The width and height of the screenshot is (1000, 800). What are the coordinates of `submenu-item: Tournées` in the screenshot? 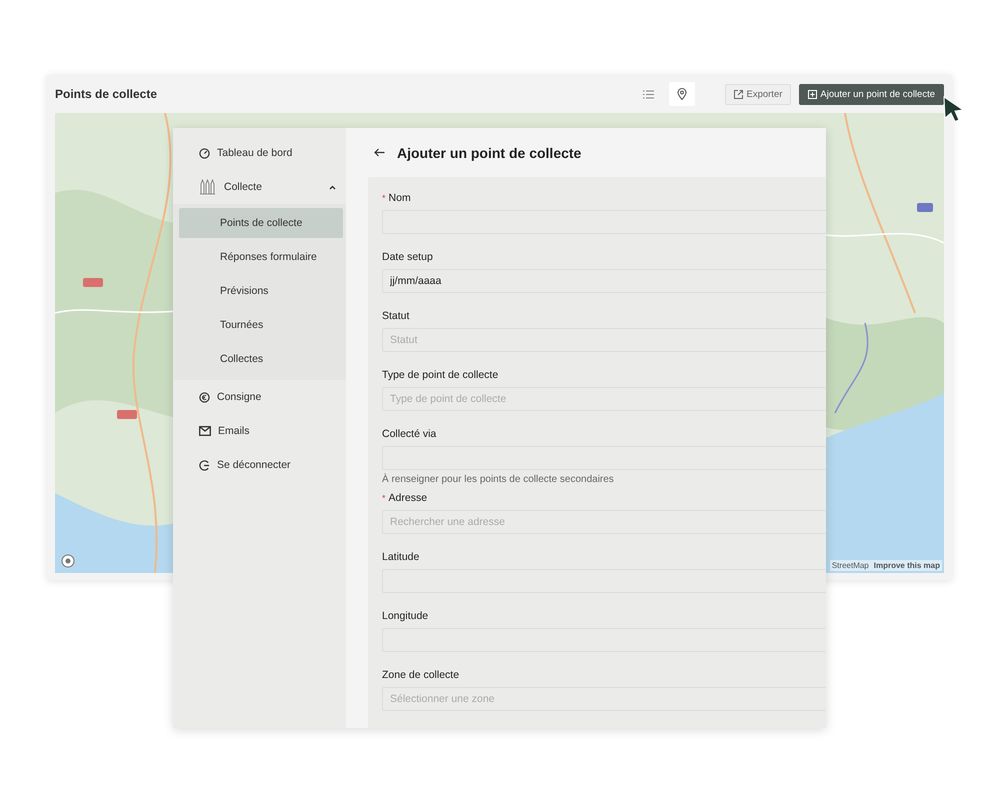 It's located at (261, 325).